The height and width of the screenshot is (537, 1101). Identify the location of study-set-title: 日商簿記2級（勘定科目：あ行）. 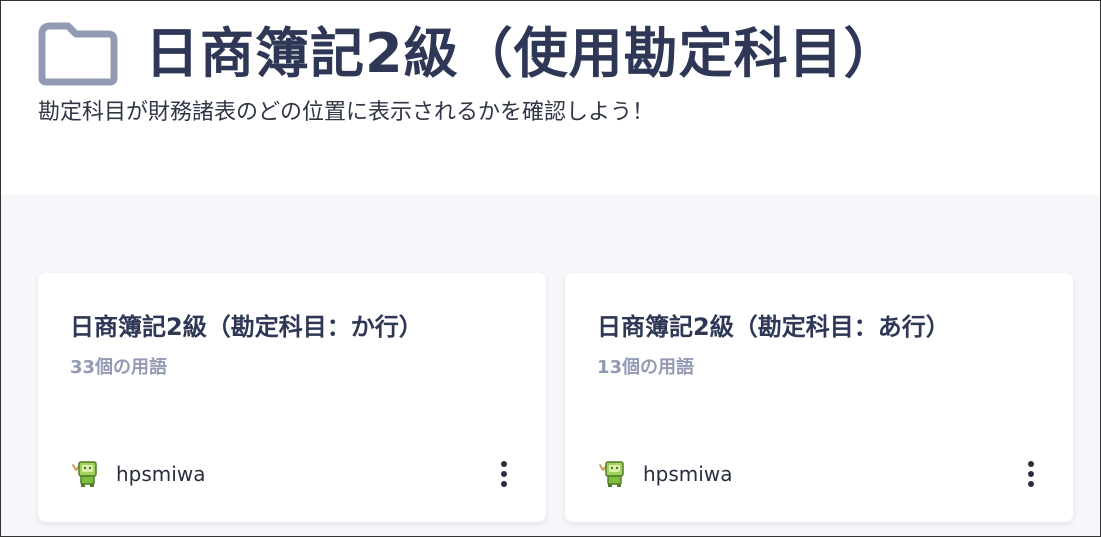
(773, 327).